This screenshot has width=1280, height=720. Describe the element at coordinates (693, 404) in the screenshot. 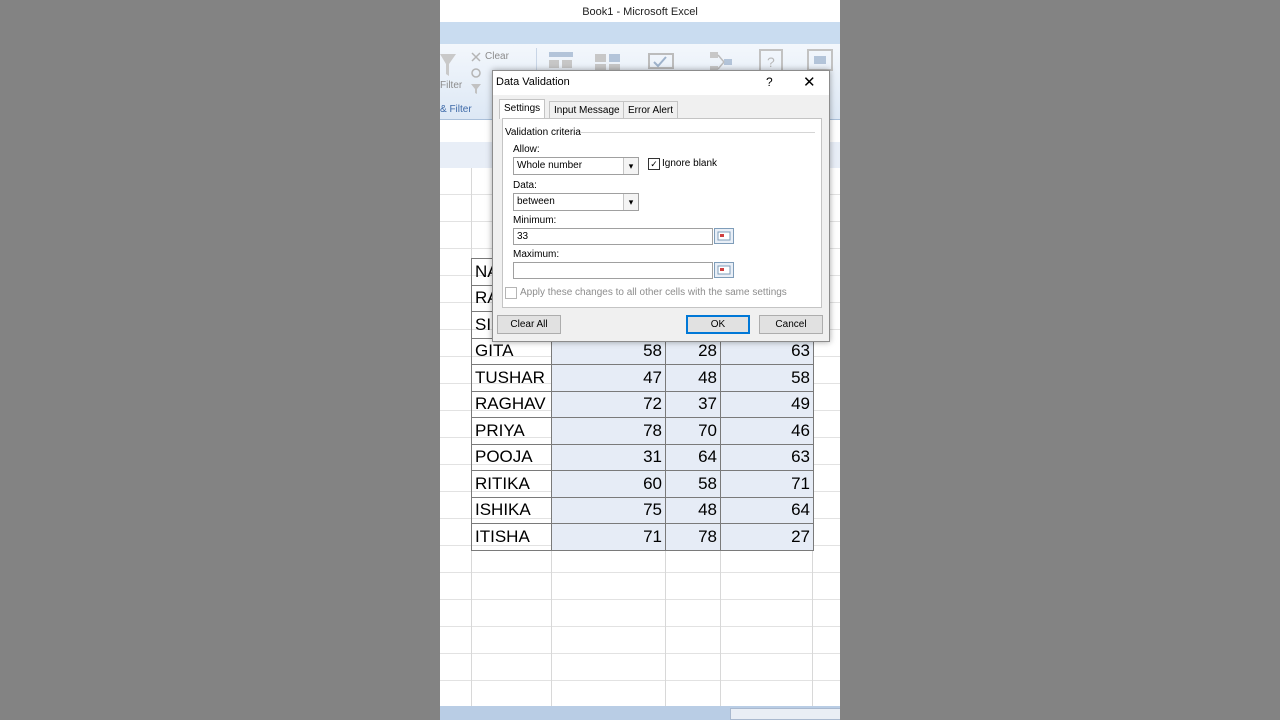

I see `cell-value: 37` at that location.